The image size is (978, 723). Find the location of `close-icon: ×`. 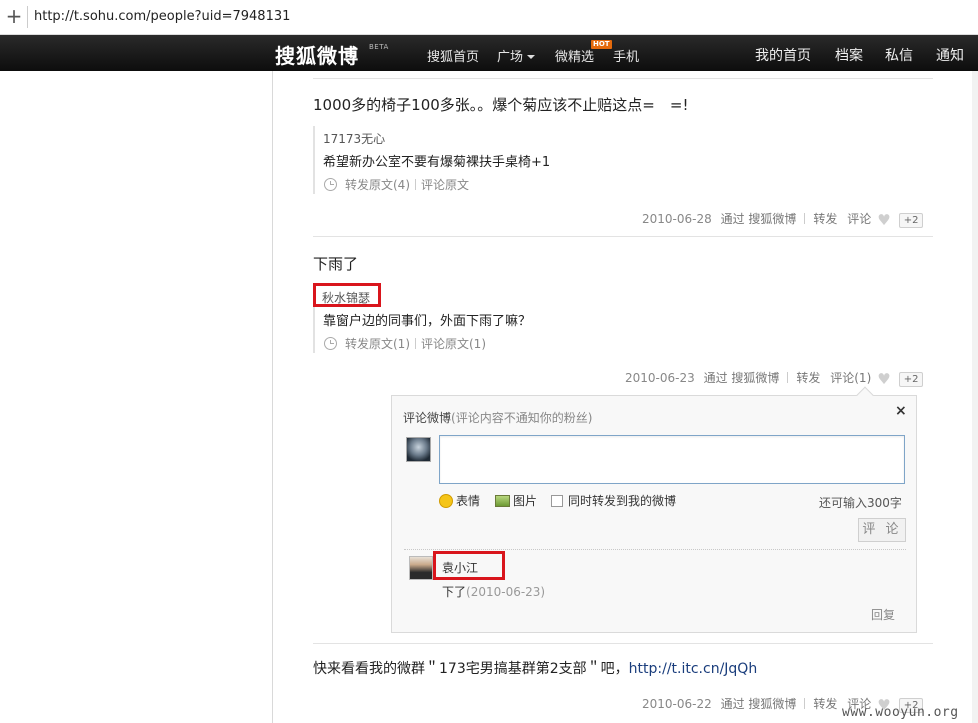

close-icon: × is located at coordinates (901, 411).